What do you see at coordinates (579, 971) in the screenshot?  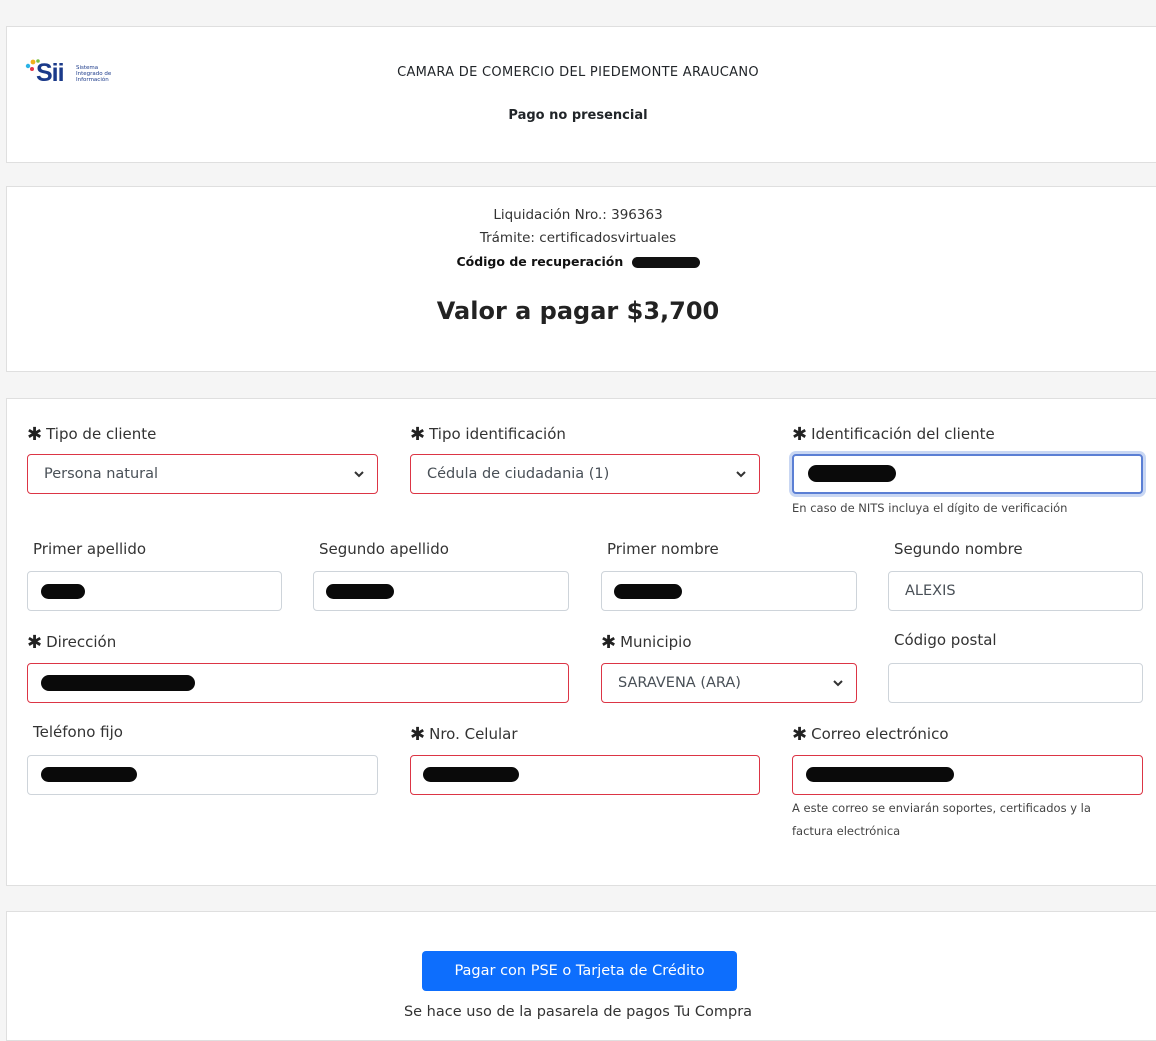 I see `pay-pse-button: Pagar con PSE o Tarjeta de Crédito` at bounding box center [579, 971].